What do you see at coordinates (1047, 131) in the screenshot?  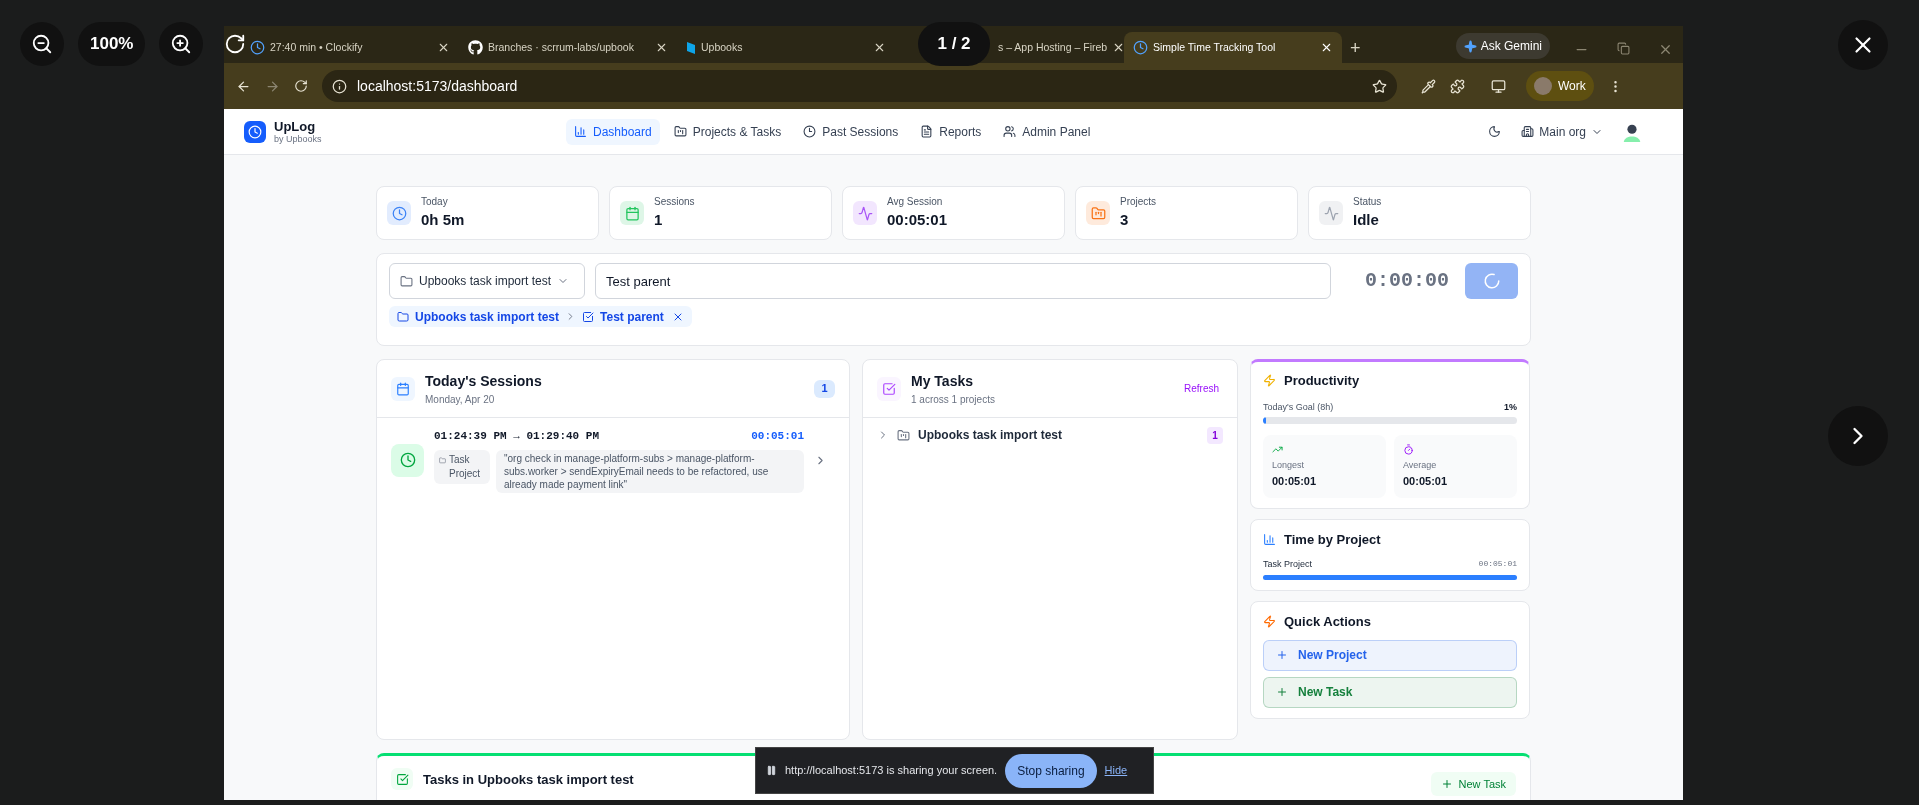 I see `nav-tab: Admin Panel` at bounding box center [1047, 131].